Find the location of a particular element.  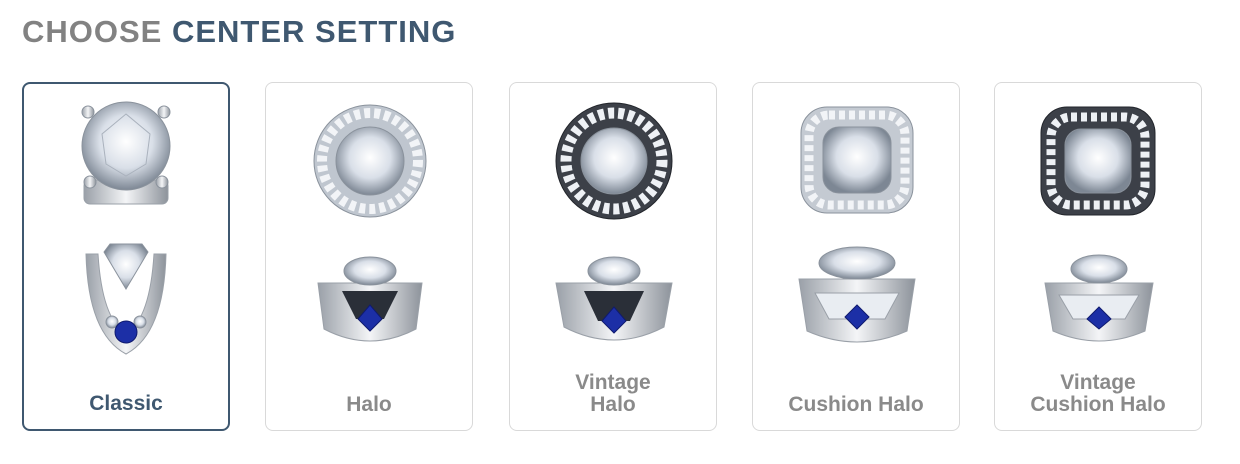

setting-option-vintage-halo: Vintage Halo is located at coordinates (613, 256).